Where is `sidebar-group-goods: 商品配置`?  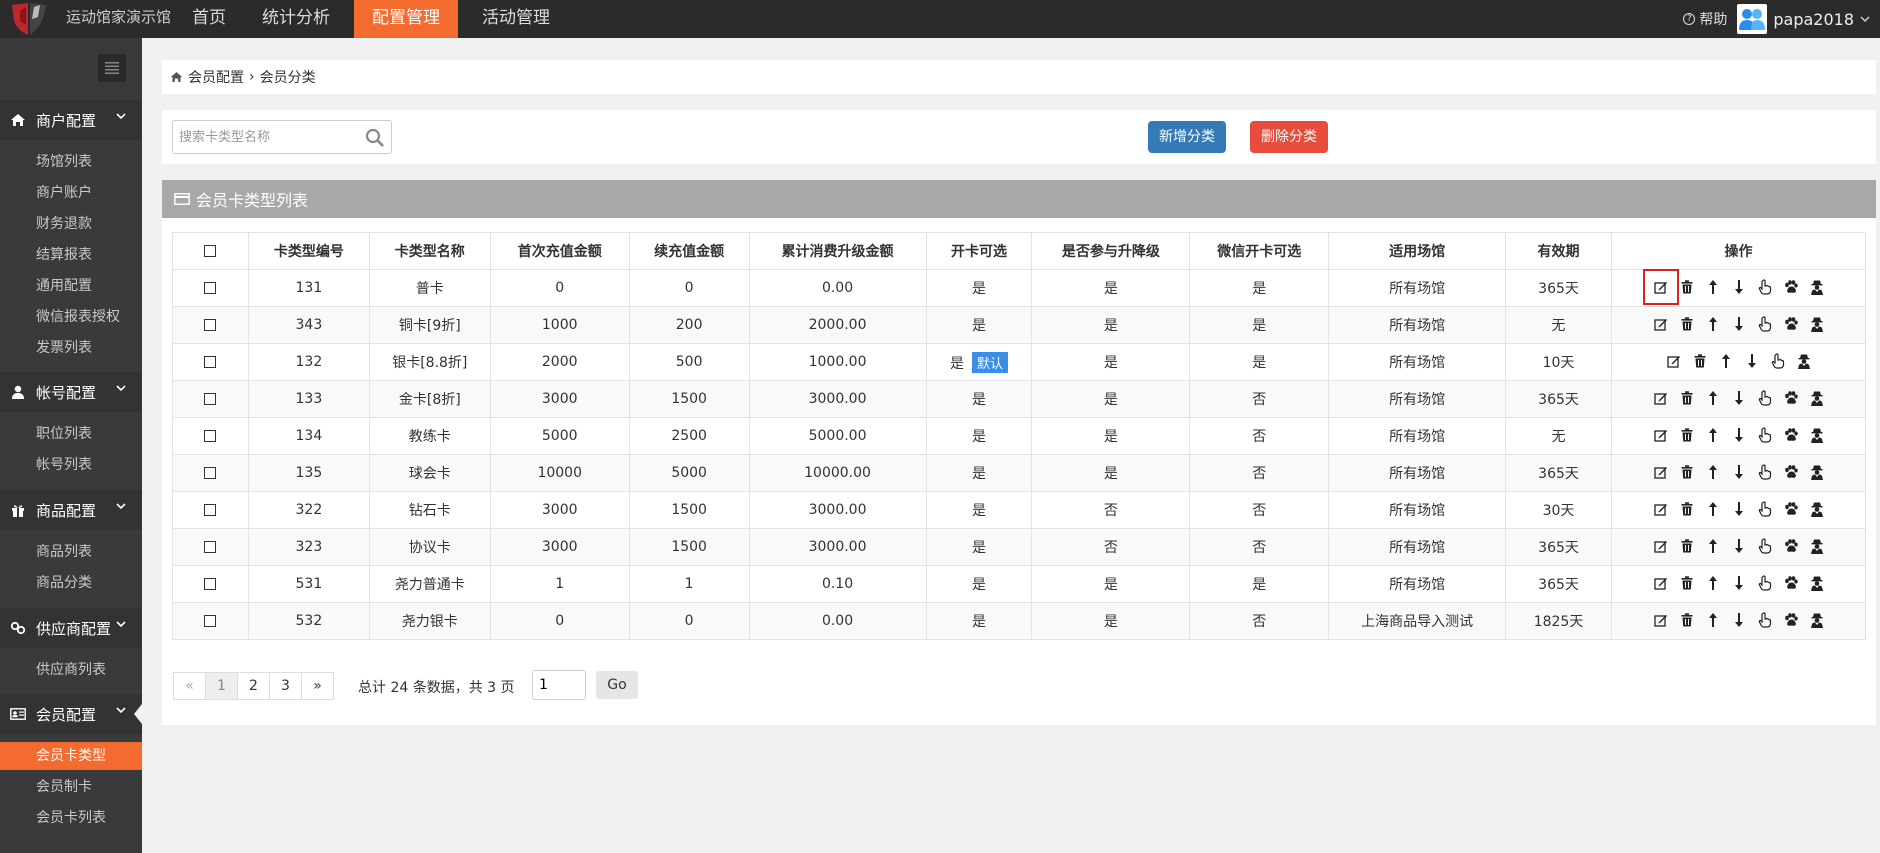 sidebar-group-goods: 商品配置 is located at coordinates (71, 510).